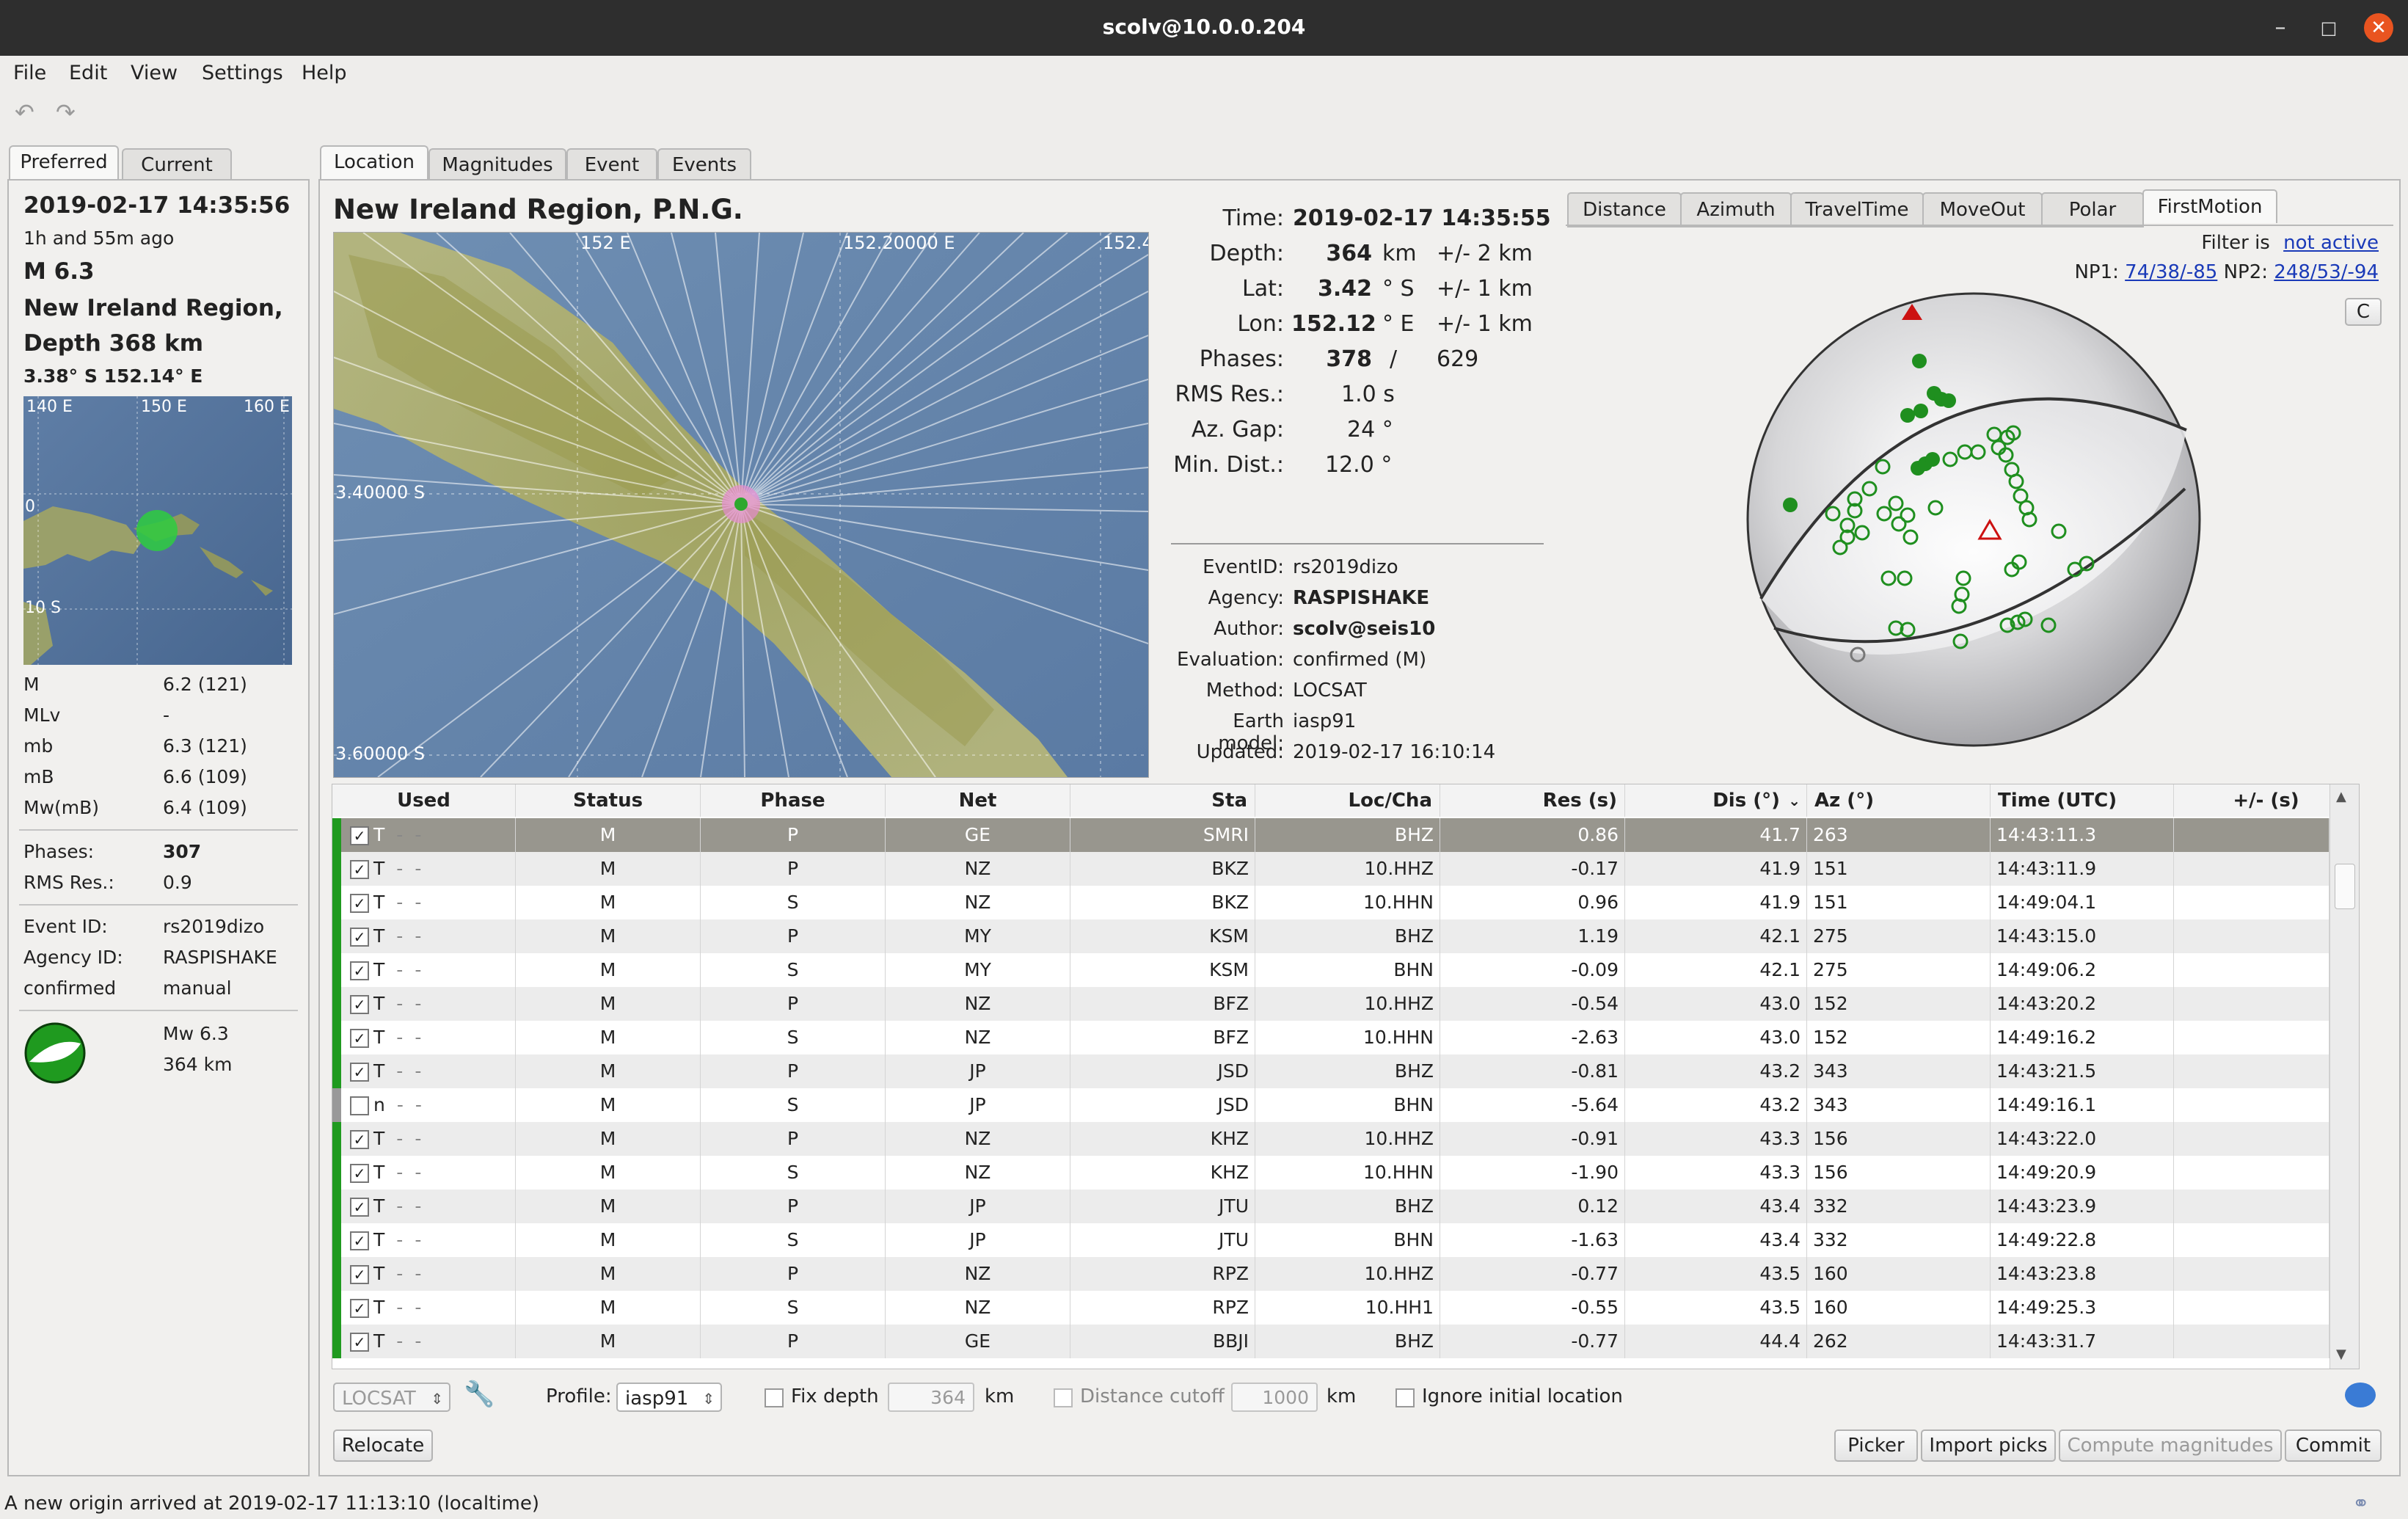 This screenshot has width=2408, height=1519. What do you see at coordinates (1345, 1308) in the screenshot?
I see `table-row: ✓ T - - M S NZ RPZ 10.HH1 -0.55 43.5 160 14:49:25.3` at bounding box center [1345, 1308].